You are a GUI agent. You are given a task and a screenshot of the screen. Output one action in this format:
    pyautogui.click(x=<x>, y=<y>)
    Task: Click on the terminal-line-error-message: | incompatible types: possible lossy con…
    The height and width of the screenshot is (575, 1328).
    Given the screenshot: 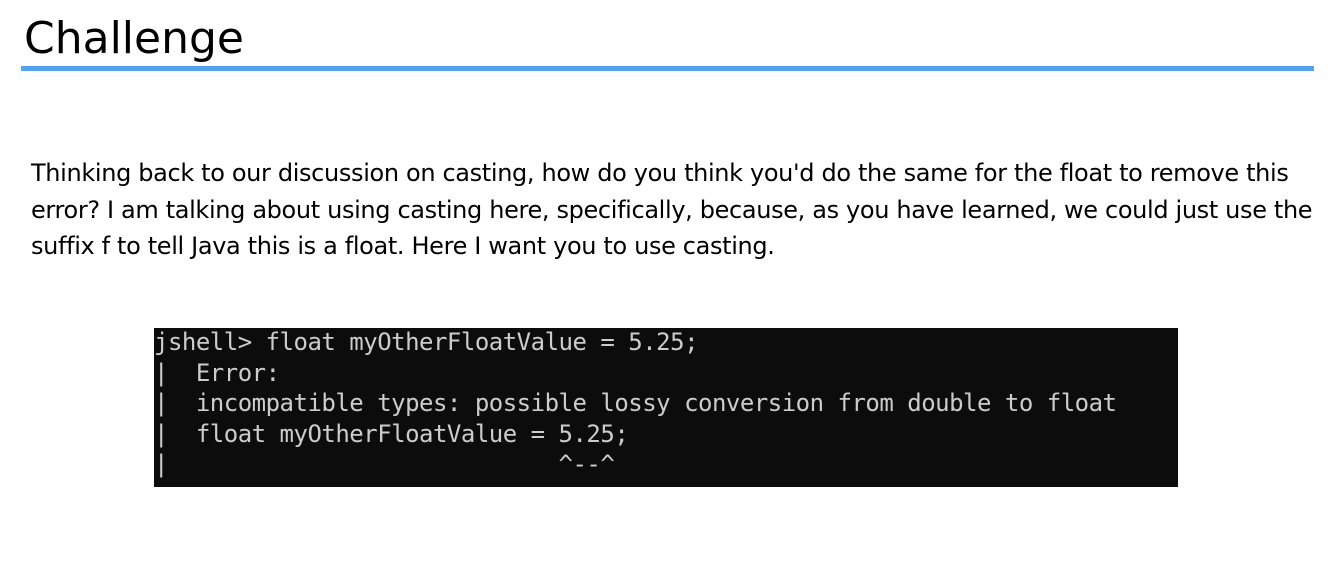 What is the action you would take?
    pyautogui.click(x=635, y=403)
    